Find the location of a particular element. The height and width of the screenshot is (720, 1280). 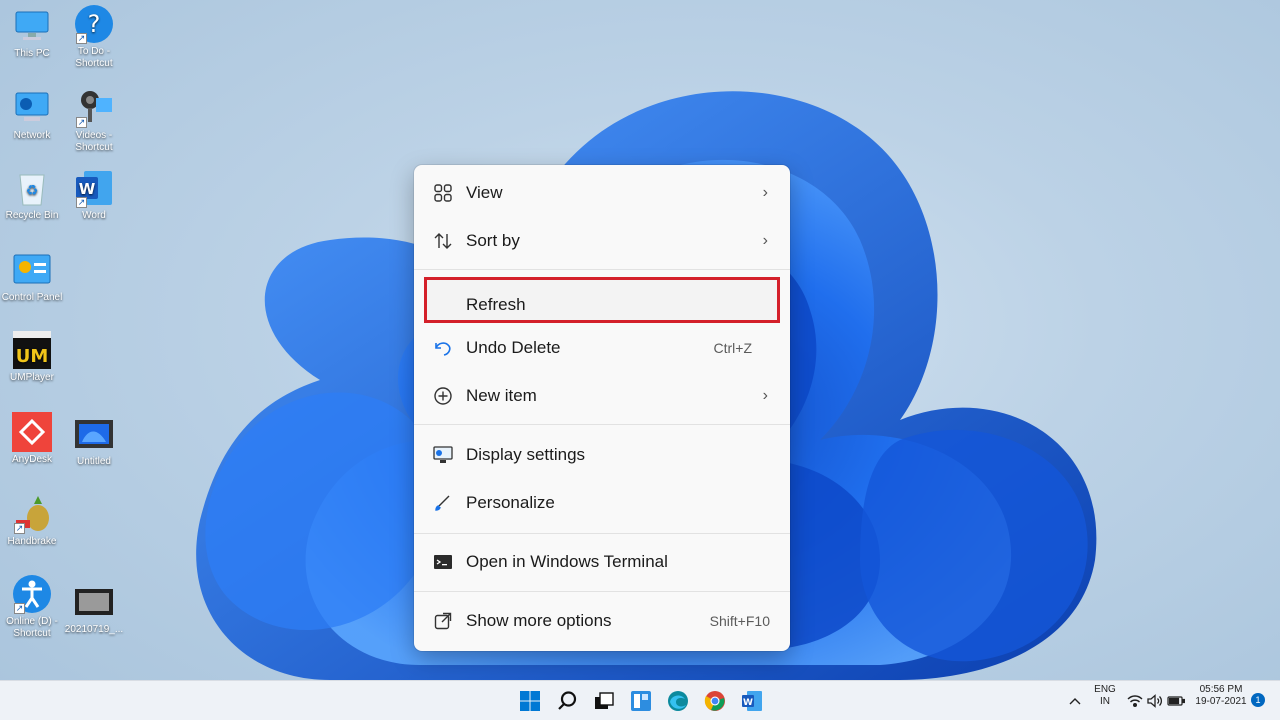

umplayer-icon: UM is located at coordinates (32, 350).